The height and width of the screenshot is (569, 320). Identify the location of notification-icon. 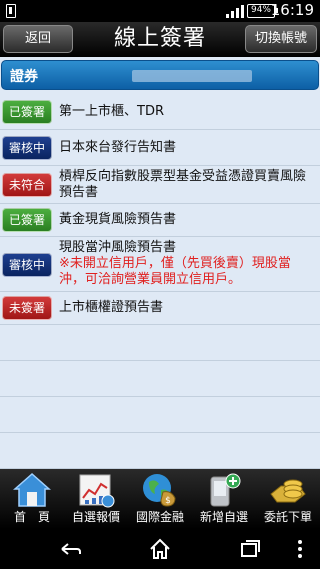
(11, 11).